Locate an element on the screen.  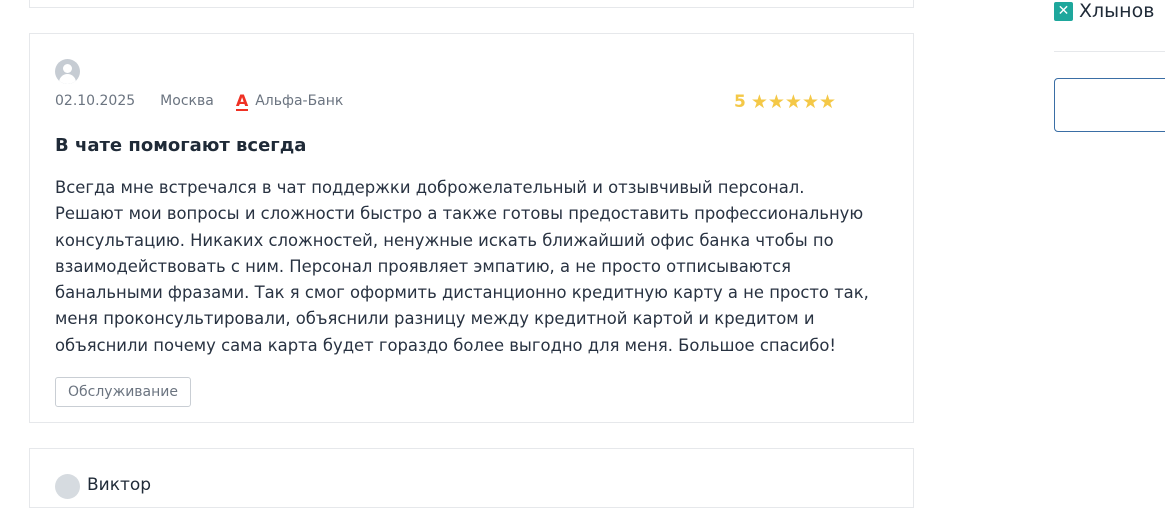
avatar is located at coordinates (67, 71).